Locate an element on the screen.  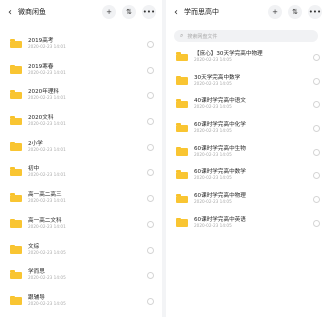
list-item: 60课时学完高中生物 2020-02-23 14:05 is located at coordinates (247, 153).